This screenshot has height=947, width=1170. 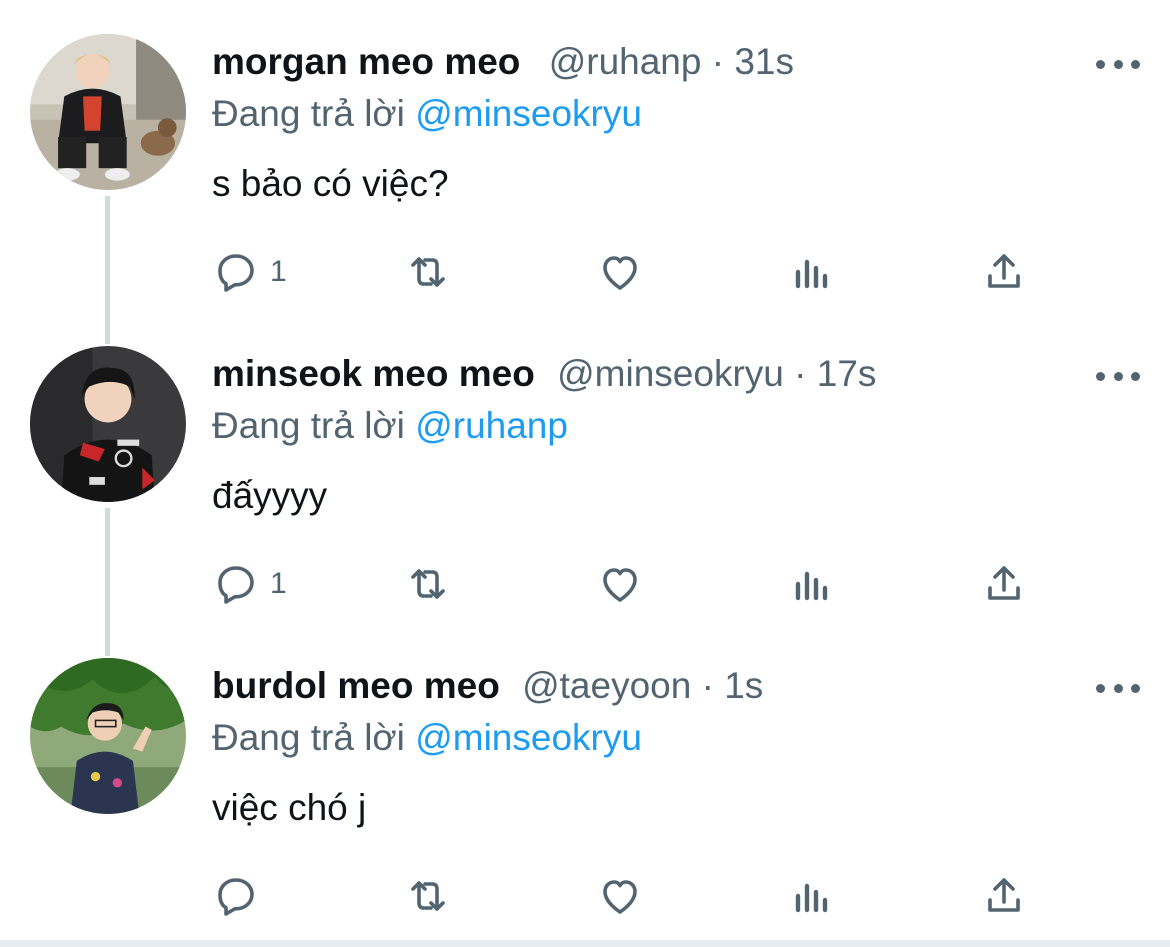 What do you see at coordinates (606, 685) in the screenshot?
I see `user-handle: @taeyoon` at bounding box center [606, 685].